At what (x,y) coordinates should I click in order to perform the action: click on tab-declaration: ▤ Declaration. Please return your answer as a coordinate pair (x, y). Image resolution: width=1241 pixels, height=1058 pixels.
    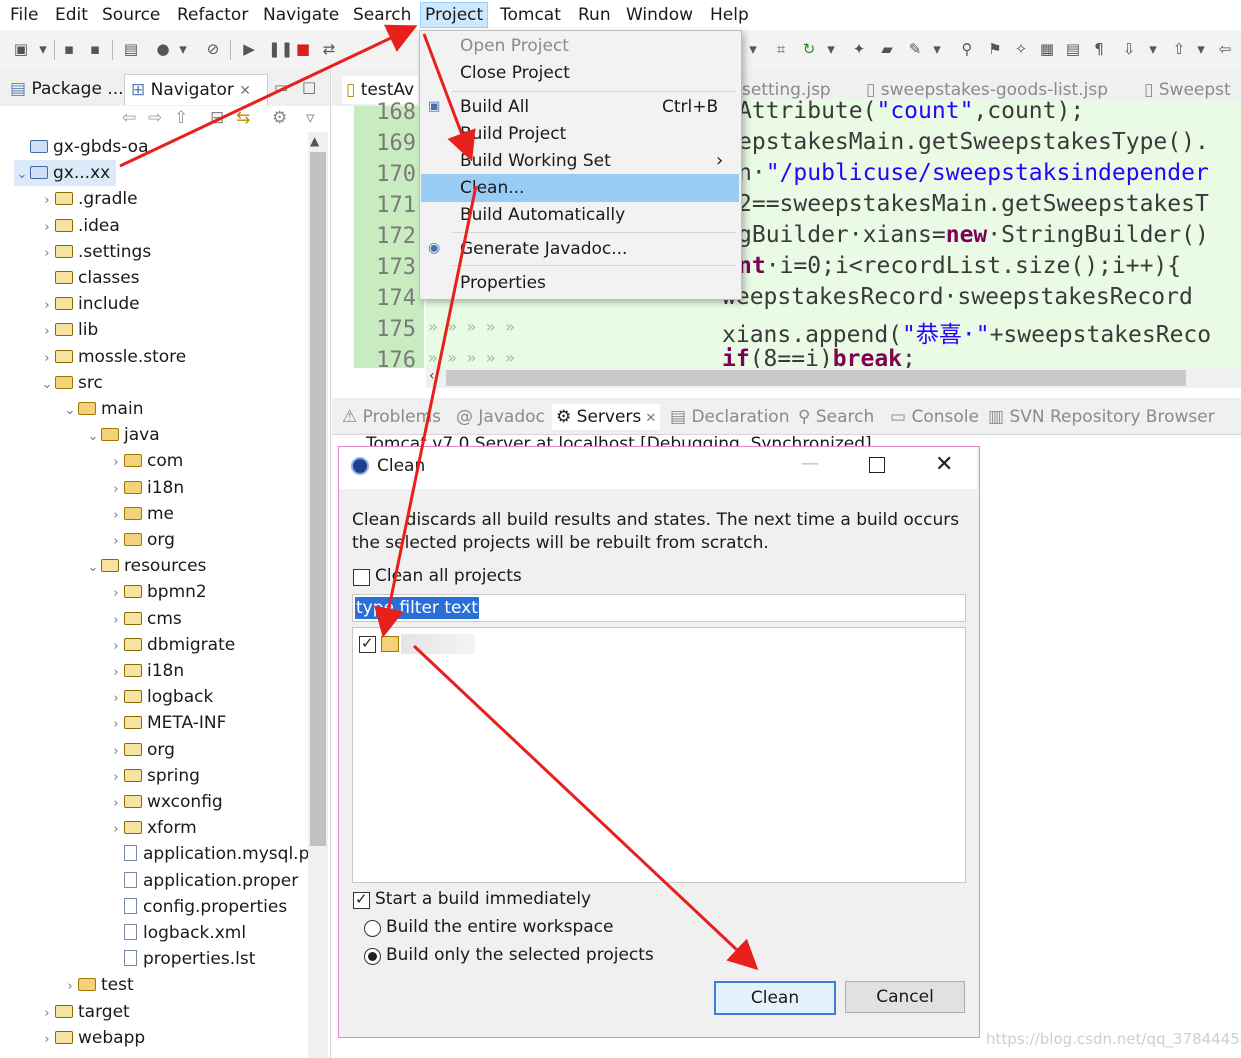
    Looking at the image, I should click on (729, 417).